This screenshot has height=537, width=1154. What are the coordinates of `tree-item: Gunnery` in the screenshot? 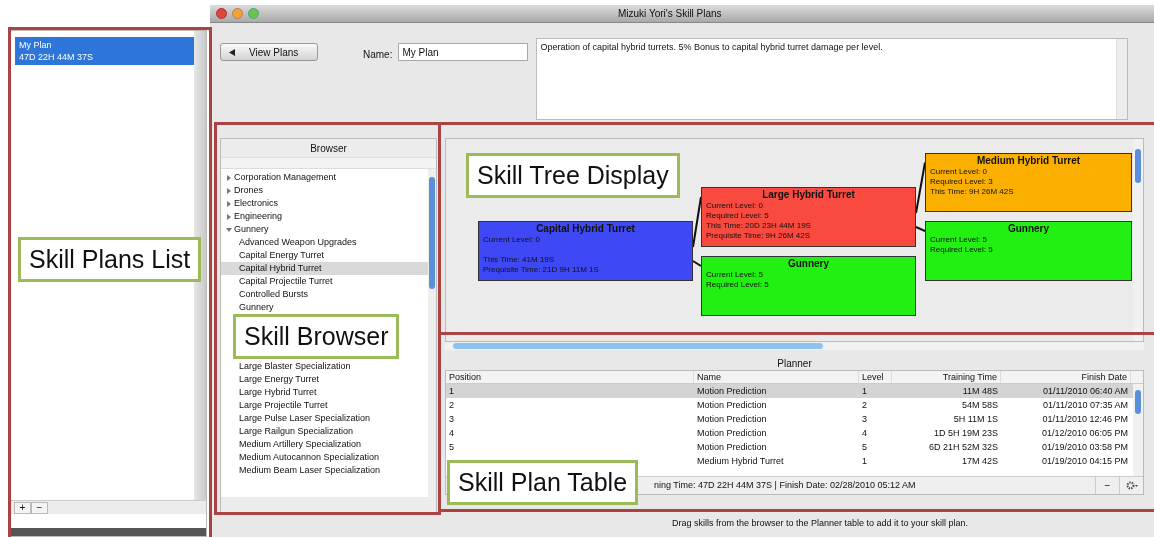 It's located at (324, 307).